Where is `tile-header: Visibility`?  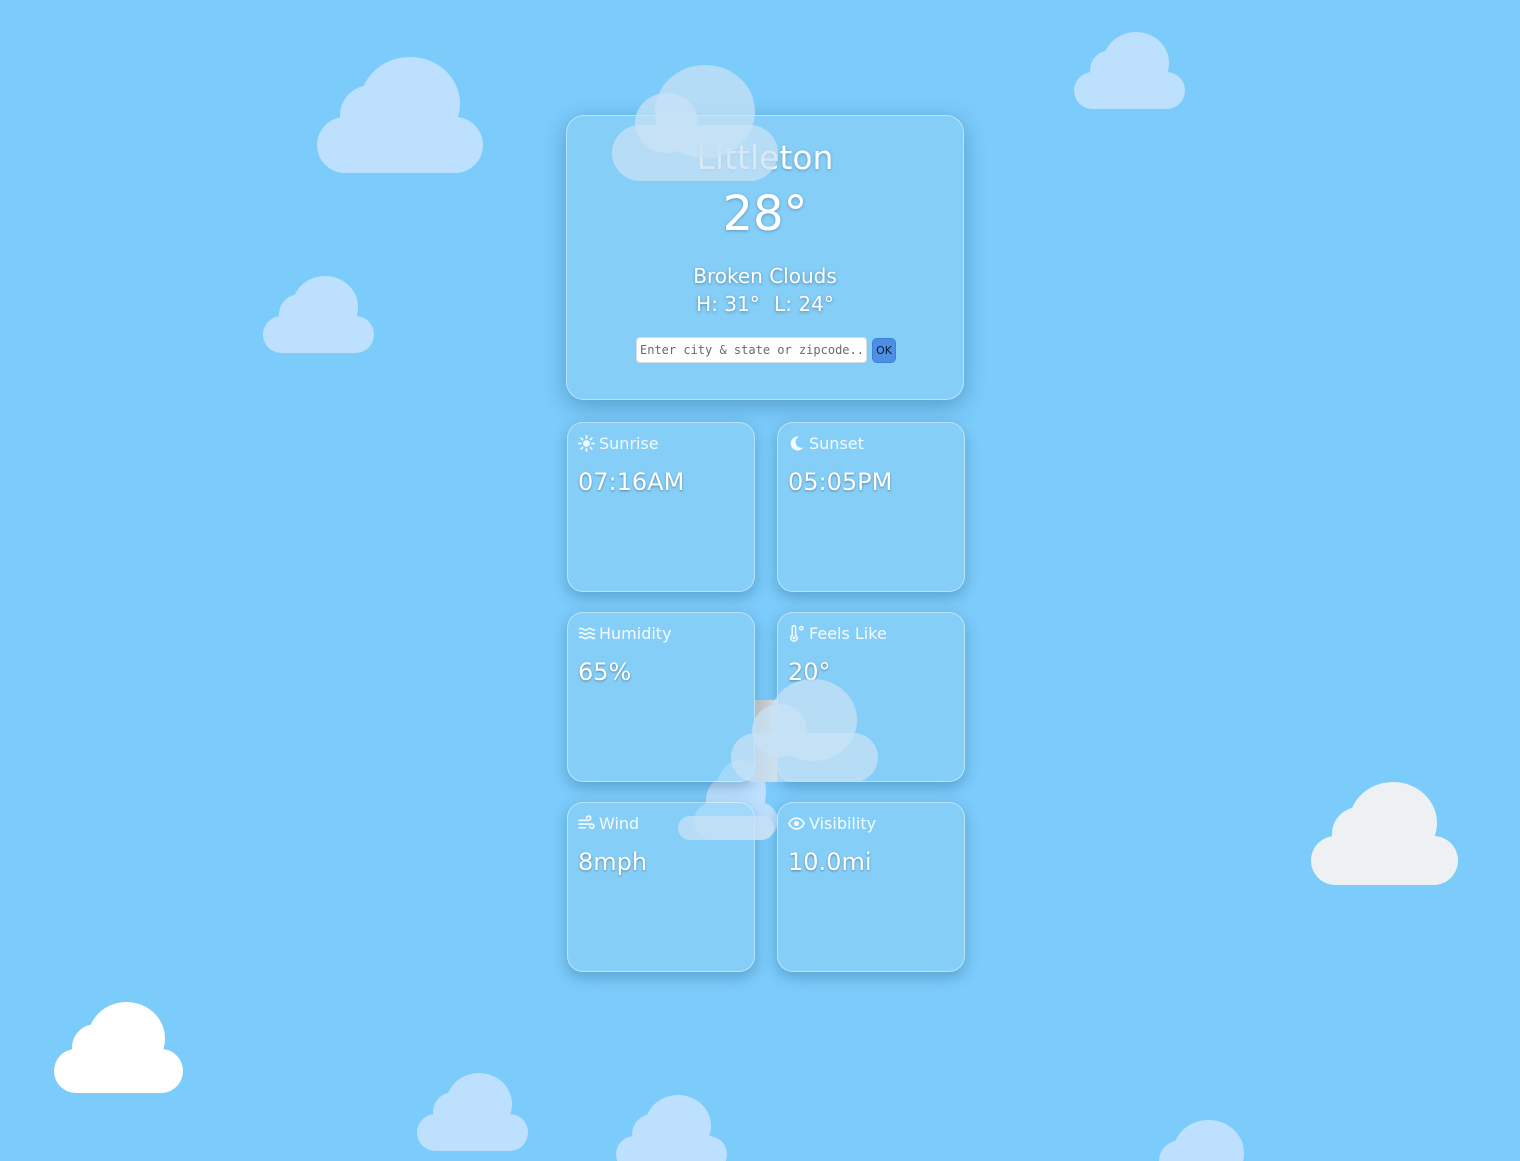 tile-header: Visibility is located at coordinates (832, 823).